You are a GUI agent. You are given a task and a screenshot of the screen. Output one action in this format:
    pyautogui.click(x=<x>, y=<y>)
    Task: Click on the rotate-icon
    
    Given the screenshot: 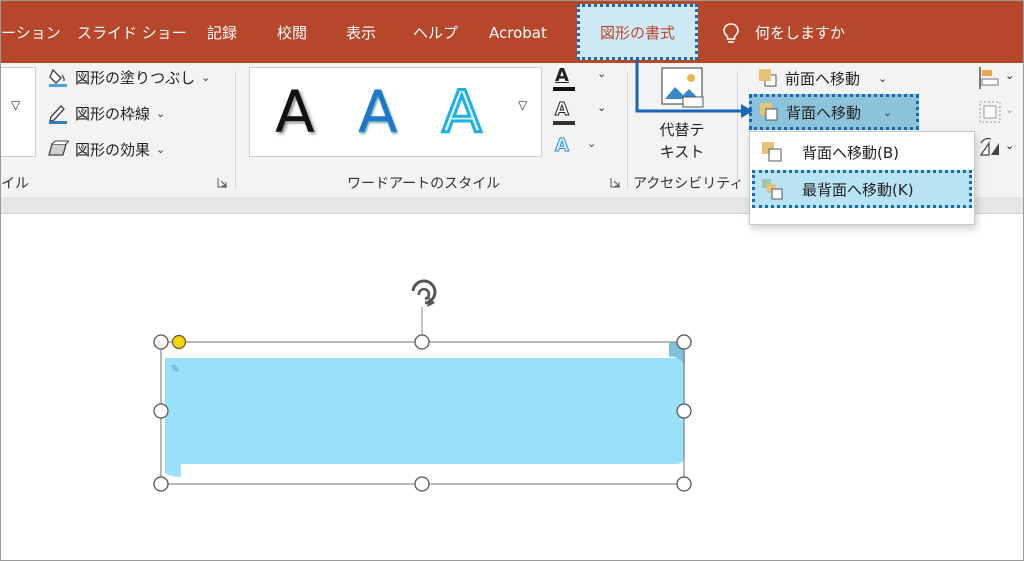 What is the action you would take?
    pyautogui.click(x=990, y=148)
    